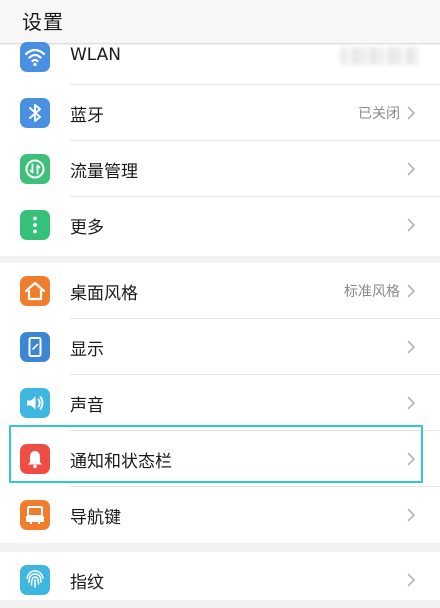 Image resolution: width=440 pixels, height=608 pixels. What do you see at coordinates (35, 113) in the screenshot?
I see `bluetooth-icon` at bounding box center [35, 113].